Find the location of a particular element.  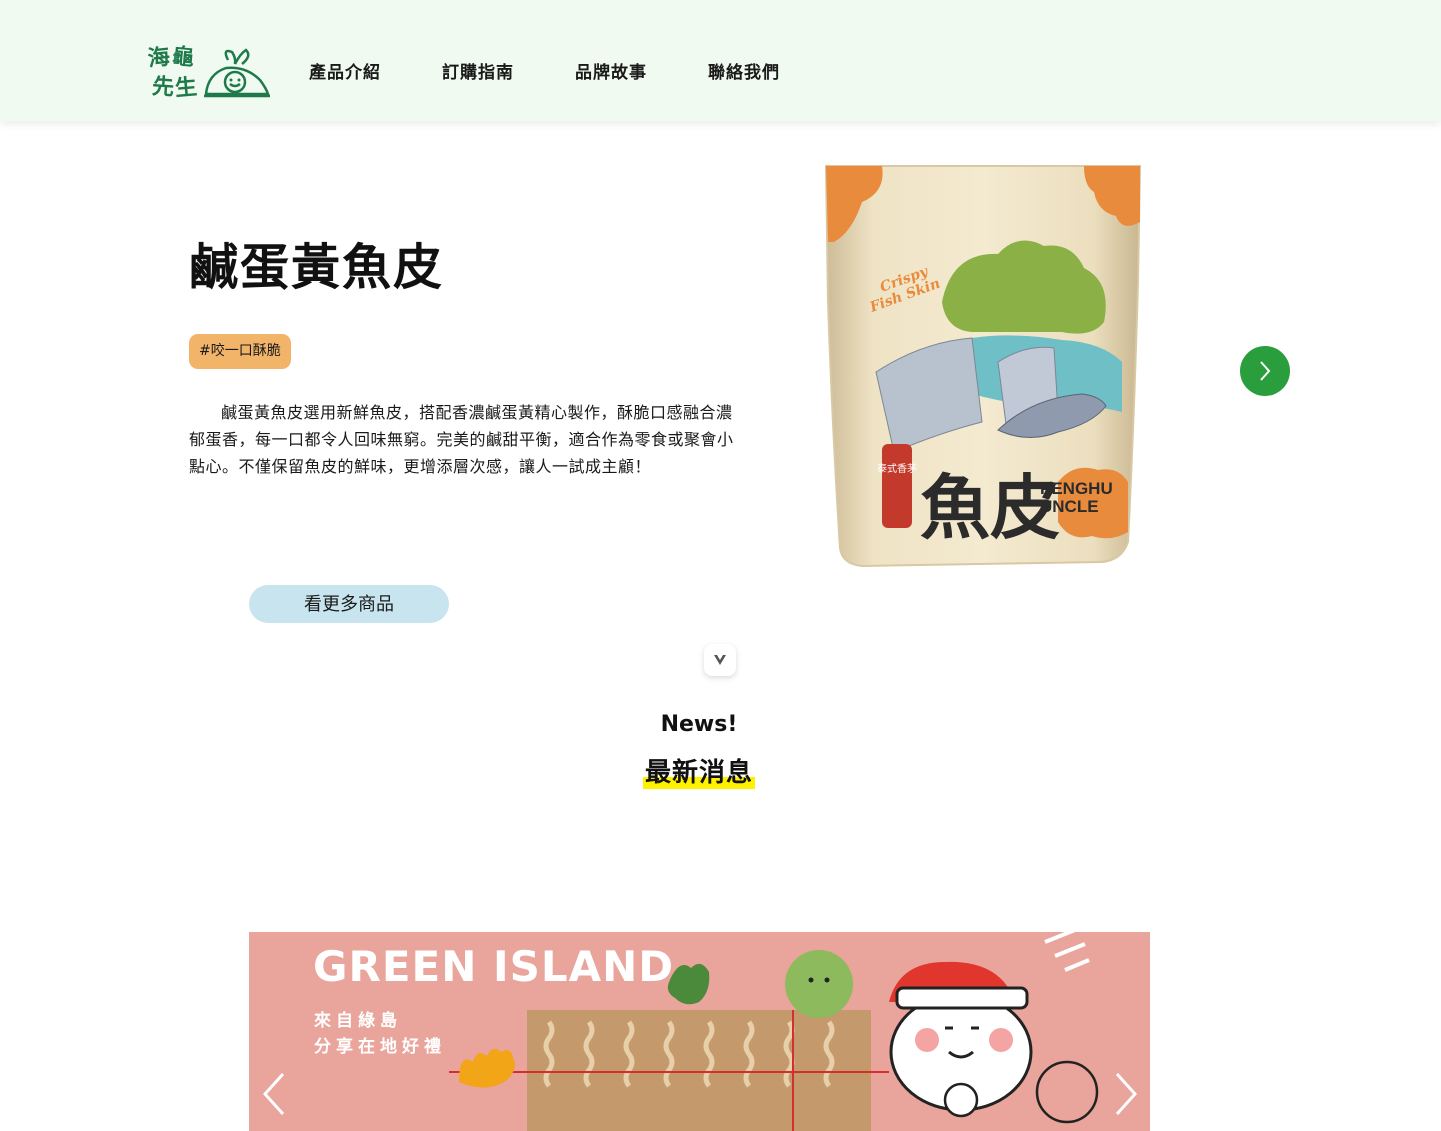

product-package-image: 泰式香茅 Crispy Fish Skin 魚皮 PENGHU UNCLE is located at coordinates (983, 366).